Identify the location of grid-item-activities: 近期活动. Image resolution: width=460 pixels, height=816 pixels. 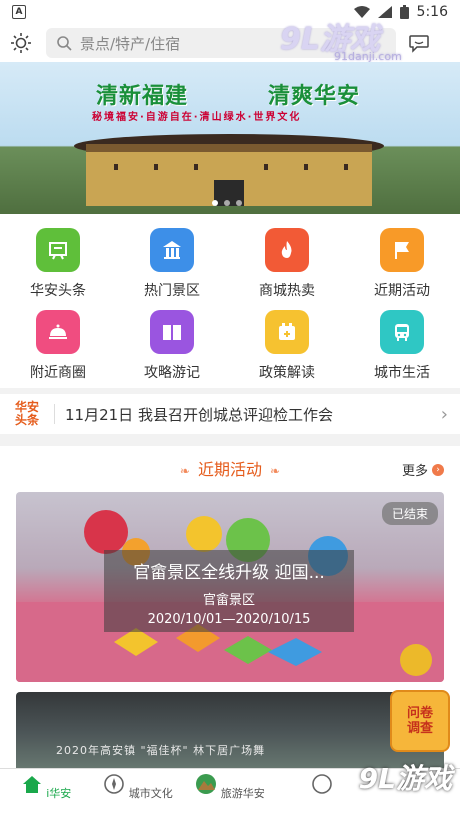
(402, 264).